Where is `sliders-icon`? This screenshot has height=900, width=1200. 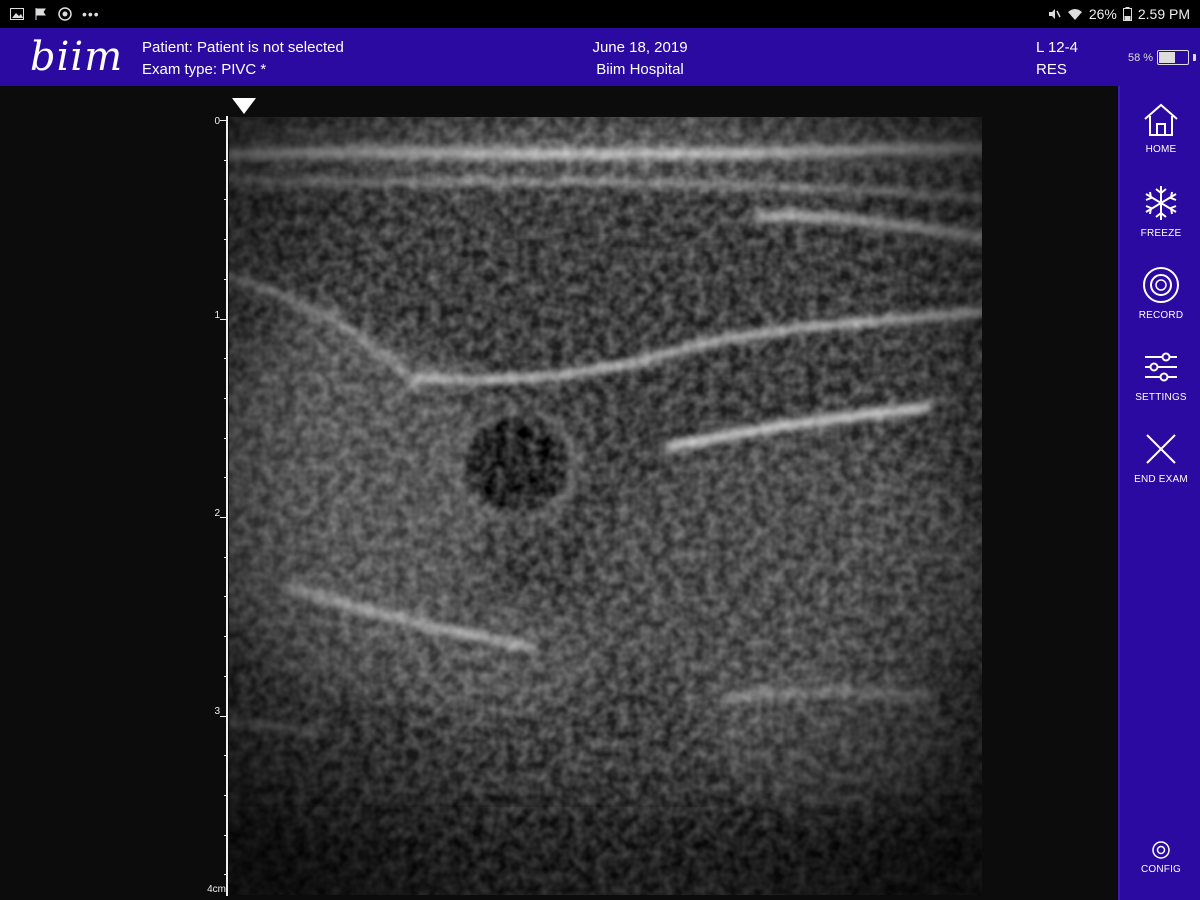
sliders-icon is located at coordinates (1161, 367).